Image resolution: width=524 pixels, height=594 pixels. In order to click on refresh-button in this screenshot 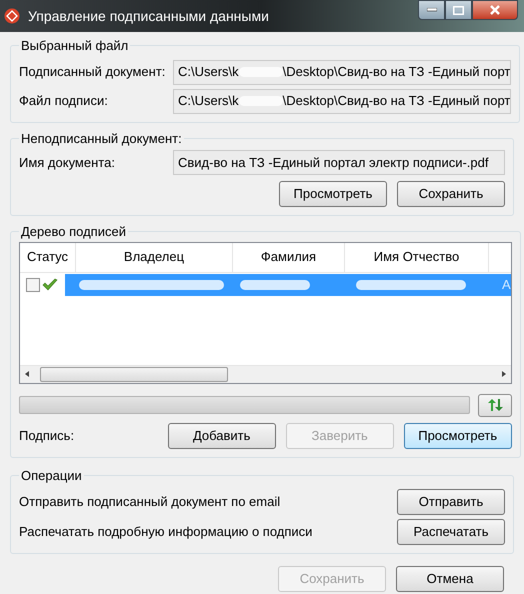, I will do `click(495, 405)`.